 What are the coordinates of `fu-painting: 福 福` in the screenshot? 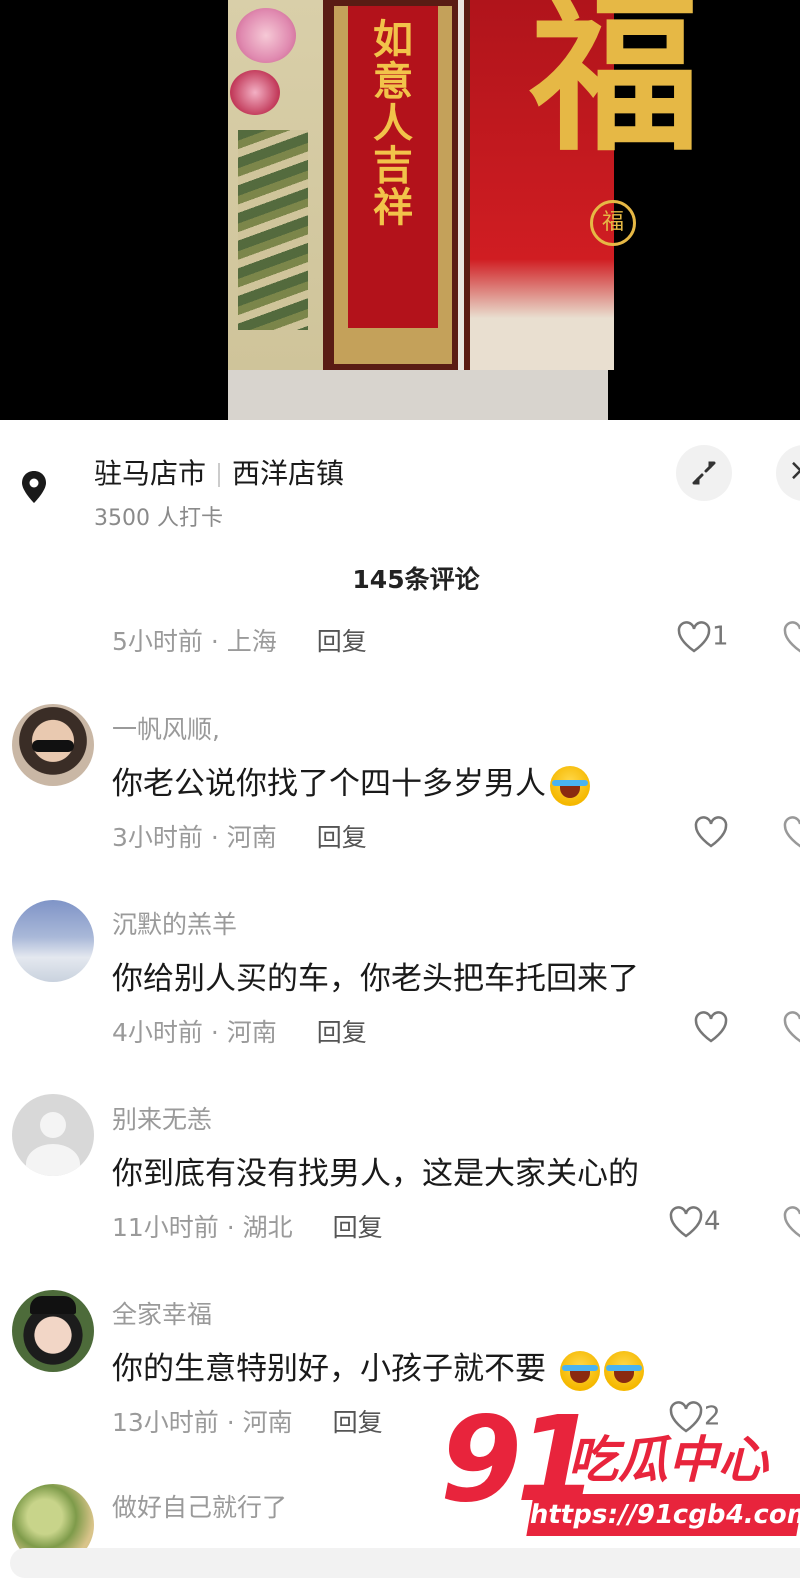 It's located at (582, 185).